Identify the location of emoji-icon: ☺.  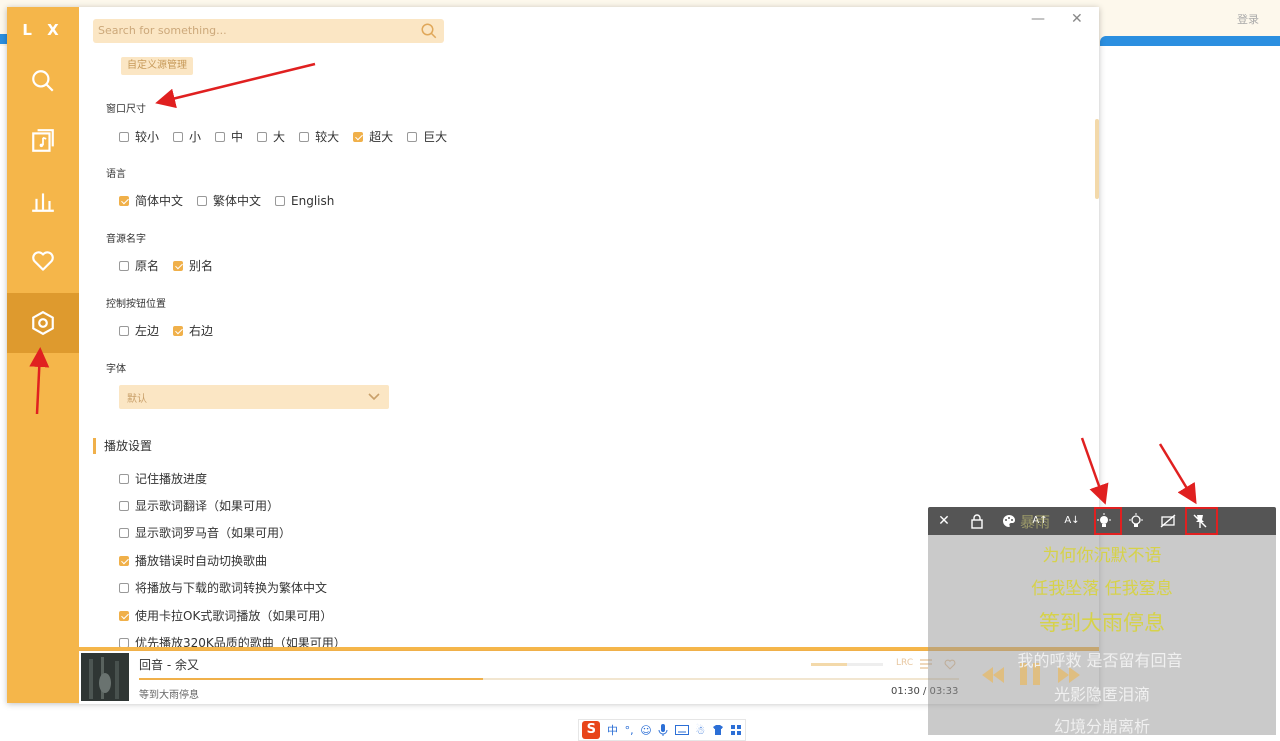
(645, 730).